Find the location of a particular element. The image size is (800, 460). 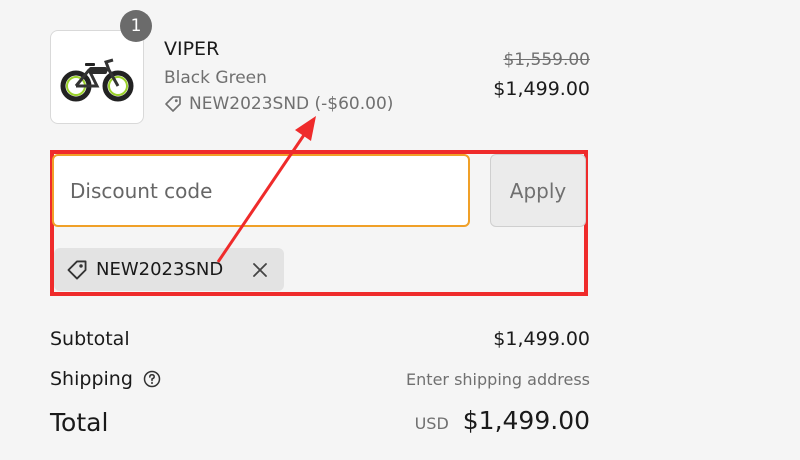

total-label: Total is located at coordinates (79, 422).